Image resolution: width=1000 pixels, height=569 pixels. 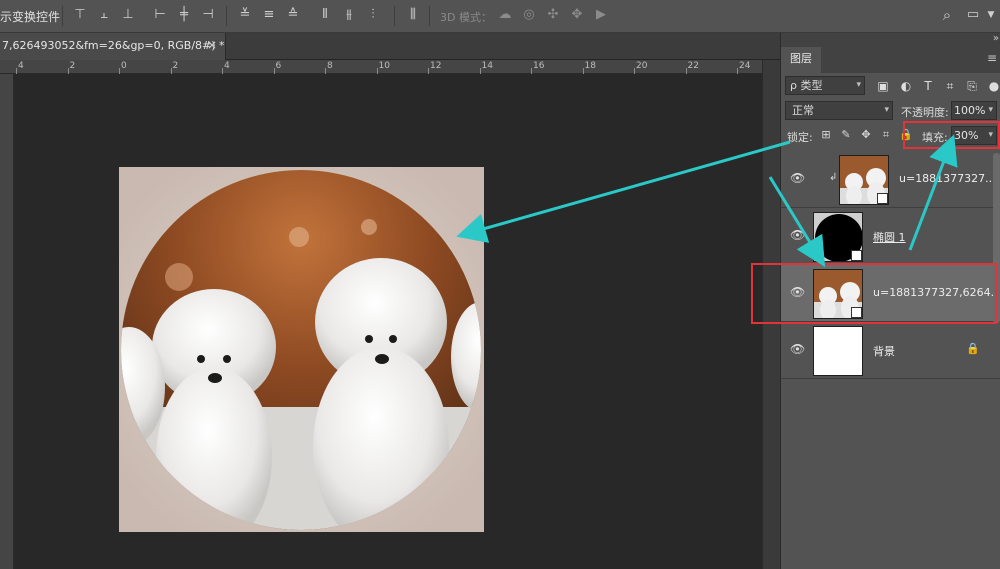 I want to click on layers-scrollbar, so click(x=996, y=238).